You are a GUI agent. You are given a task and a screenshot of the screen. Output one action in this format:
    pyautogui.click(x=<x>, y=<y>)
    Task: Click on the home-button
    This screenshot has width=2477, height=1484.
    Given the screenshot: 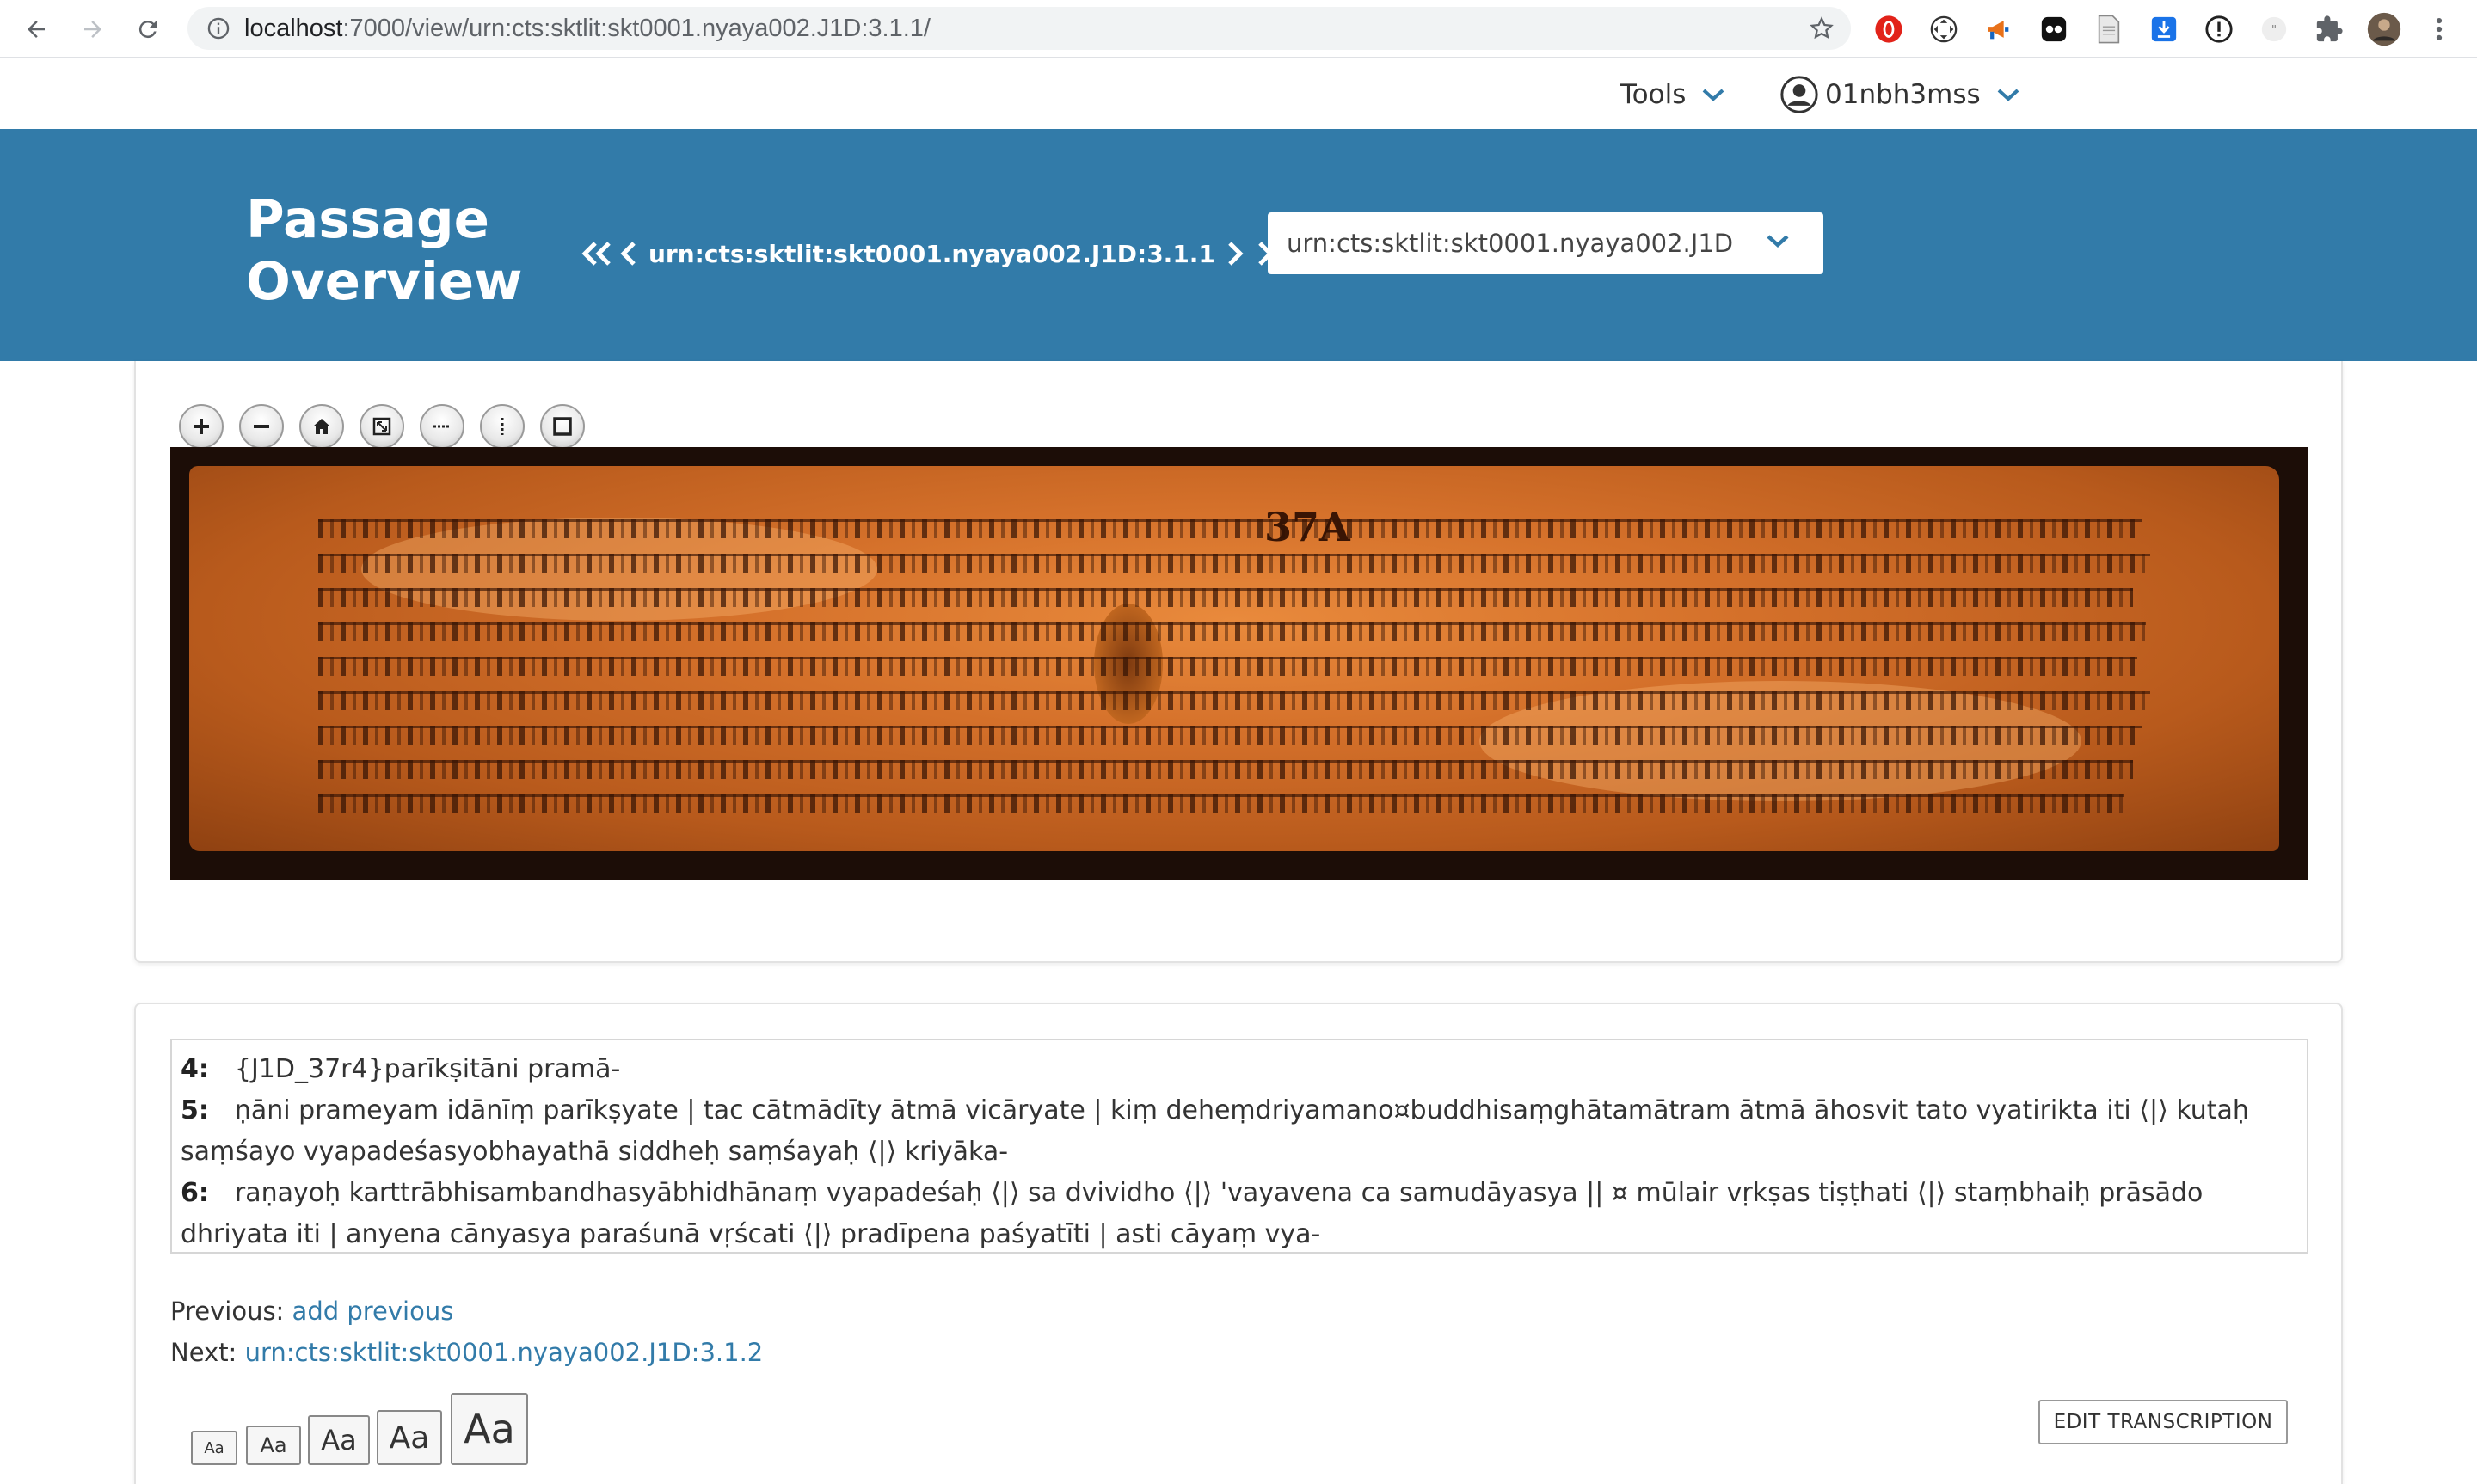 What is the action you would take?
    pyautogui.click(x=322, y=426)
    